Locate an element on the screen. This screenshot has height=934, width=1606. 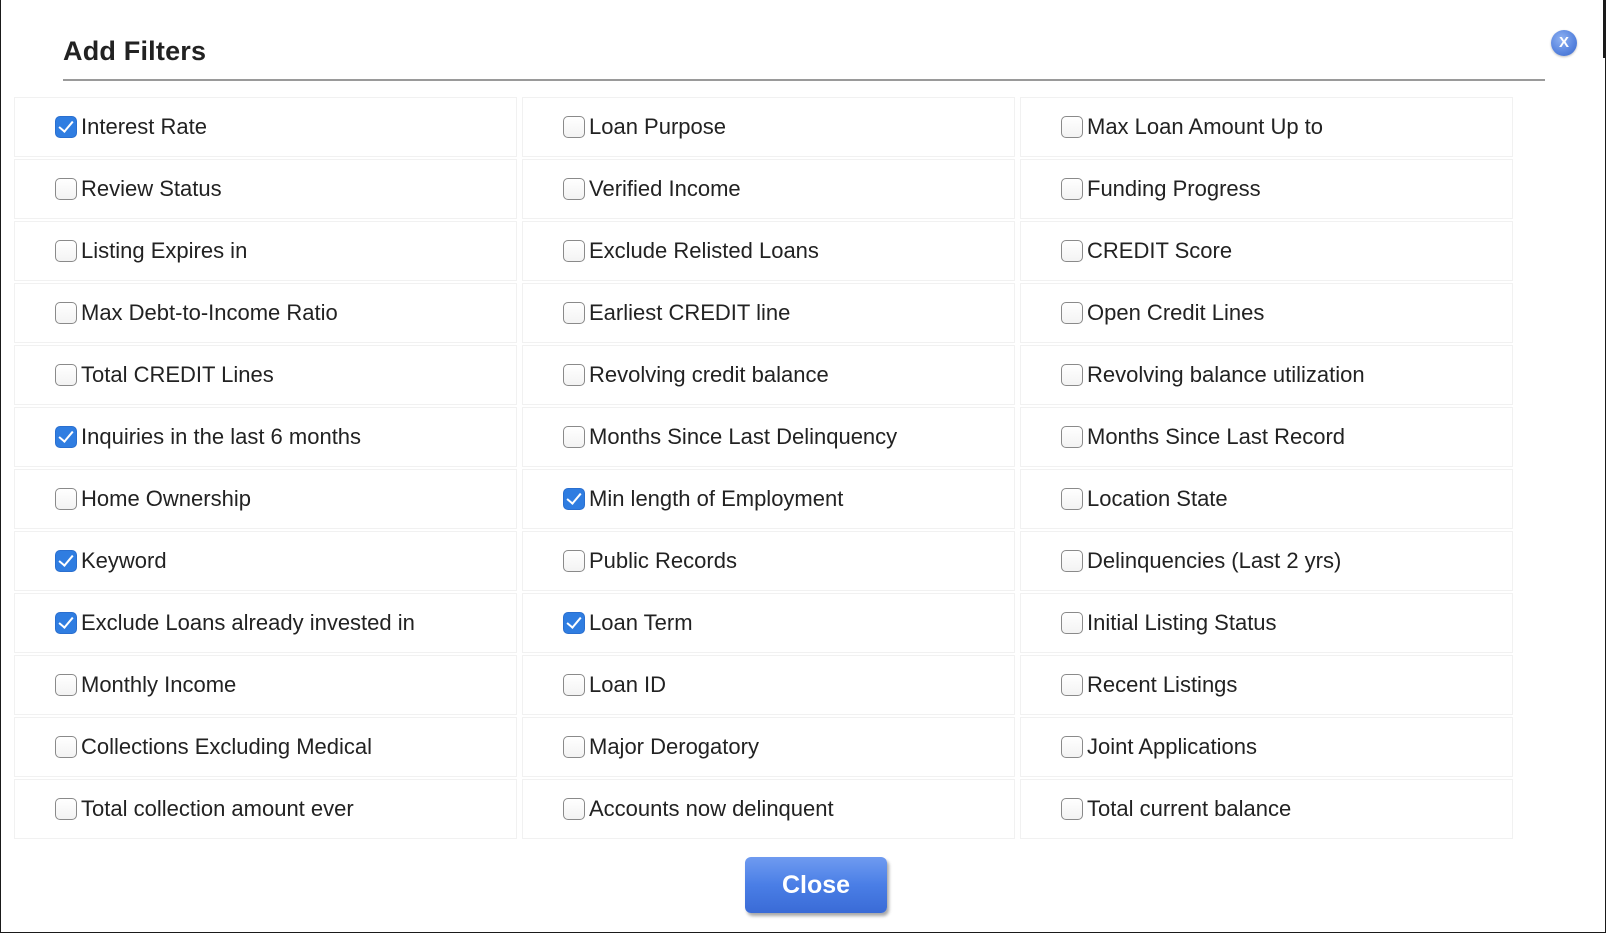
filter-option: Home Ownership is located at coordinates (265, 499).